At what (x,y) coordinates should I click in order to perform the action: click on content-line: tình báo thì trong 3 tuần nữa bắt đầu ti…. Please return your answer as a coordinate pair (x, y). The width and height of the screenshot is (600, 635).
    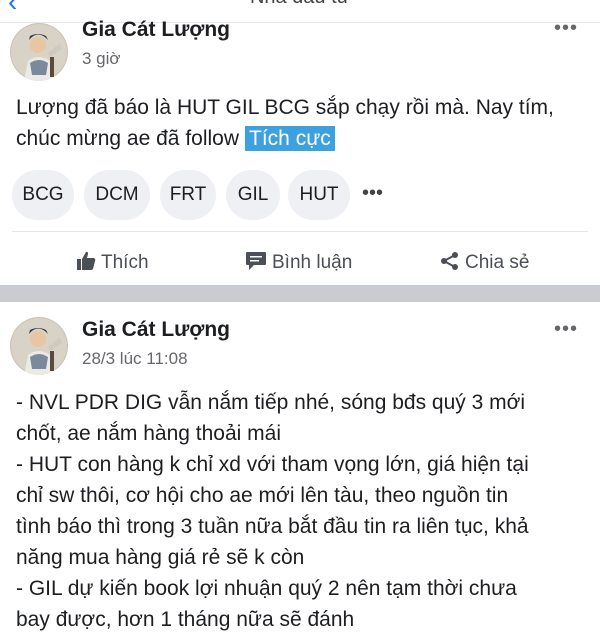
    Looking at the image, I should click on (272, 526).